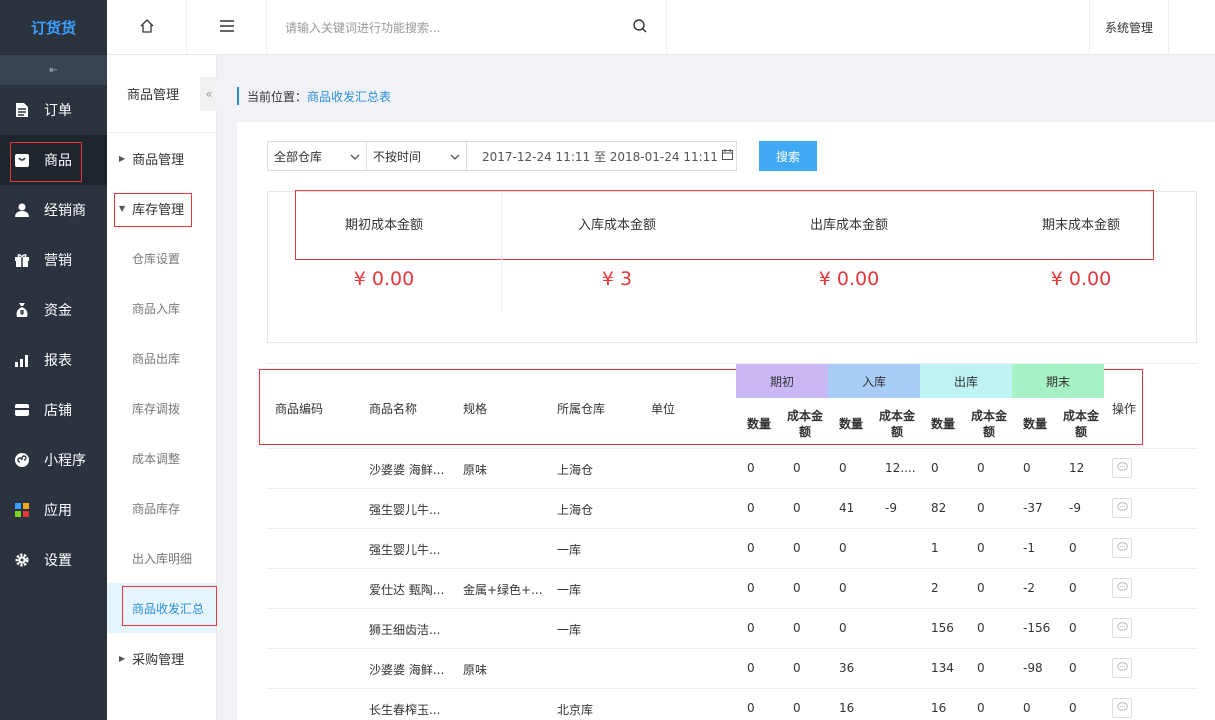  What do you see at coordinates (122, 158) in the screenshot?
I see `caret-right-icon: ▶` at bounding box center [122, 158].